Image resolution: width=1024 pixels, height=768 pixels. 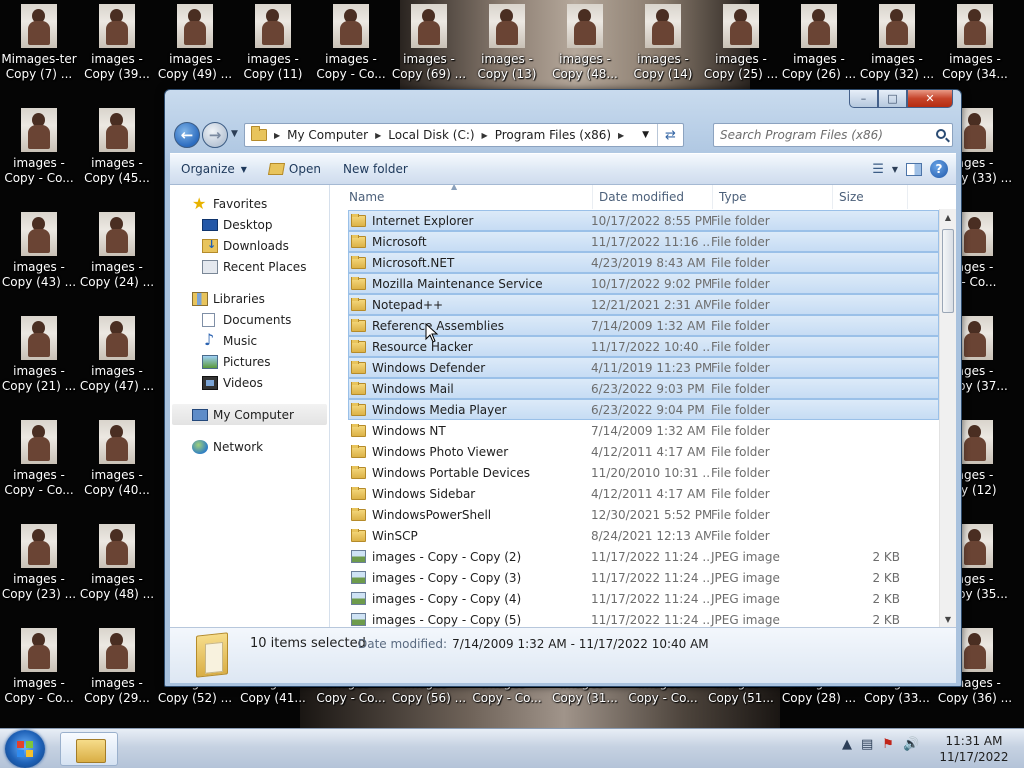 I want to click on organize-button: Organize ▼, so click(x=214, y=169).